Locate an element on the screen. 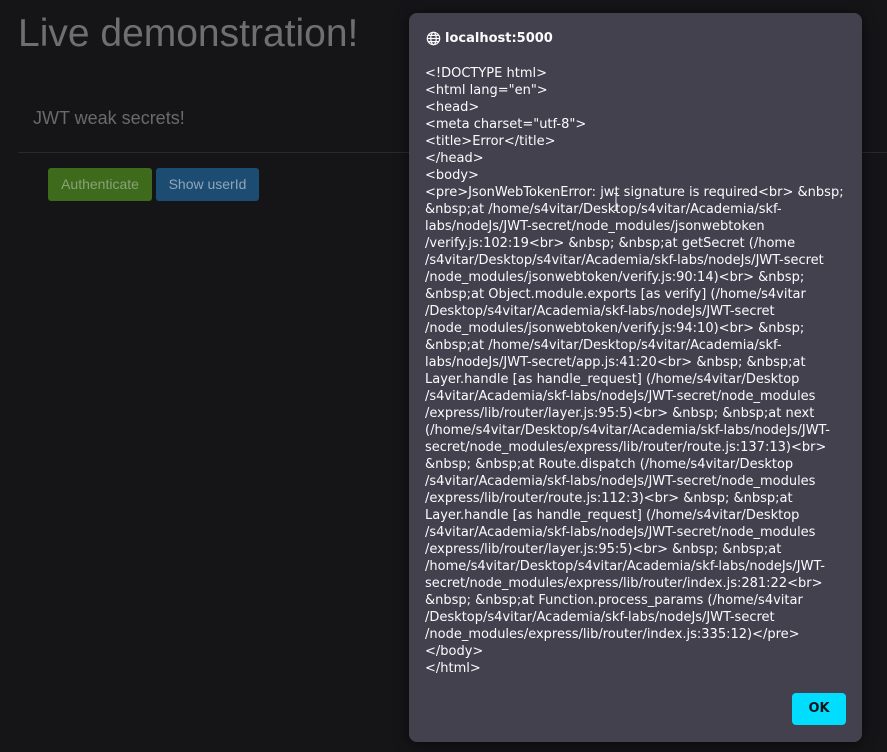 The height and width of the screenshot is (752, 887). dialog-header: localhost:5000 is located at coordinates (489, 38).